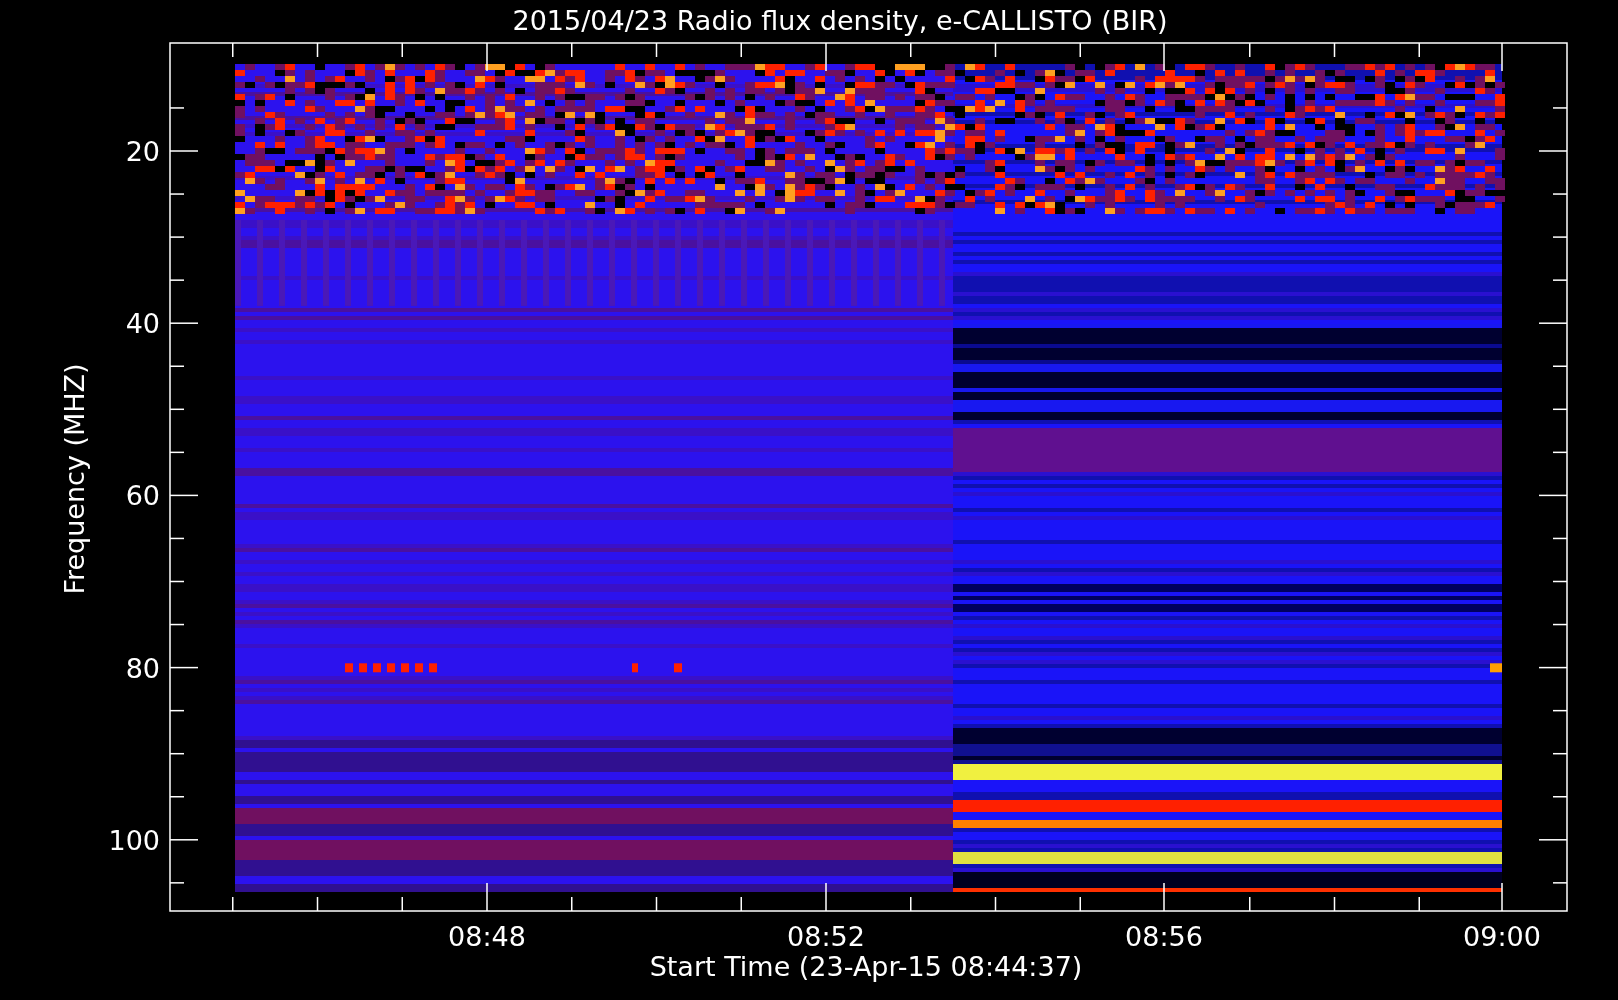 The image size is (1618, 1000). Describe the element at coordinates (74, 479) in the screenshot. I see `y-axis-label: Frequency (MHZ)` at that location.